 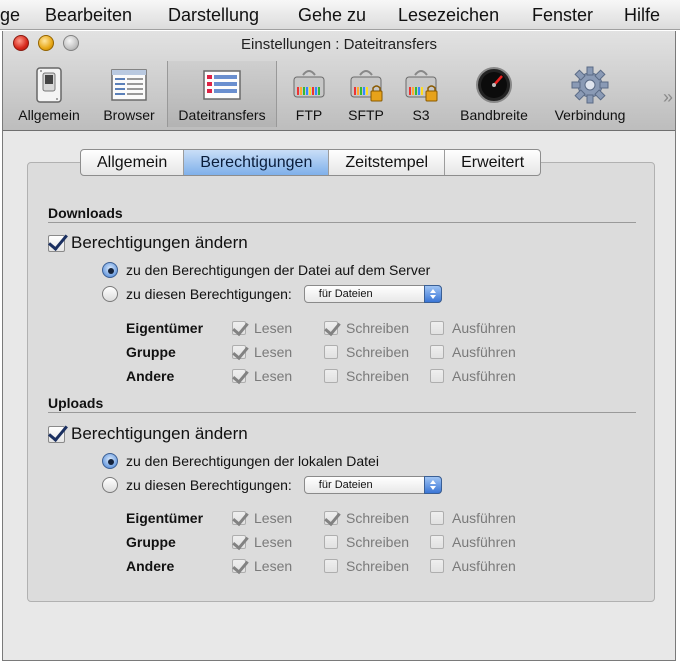 I want to click on toolbar-label-verbindung: Verbindung, so click(x=590, y=115).